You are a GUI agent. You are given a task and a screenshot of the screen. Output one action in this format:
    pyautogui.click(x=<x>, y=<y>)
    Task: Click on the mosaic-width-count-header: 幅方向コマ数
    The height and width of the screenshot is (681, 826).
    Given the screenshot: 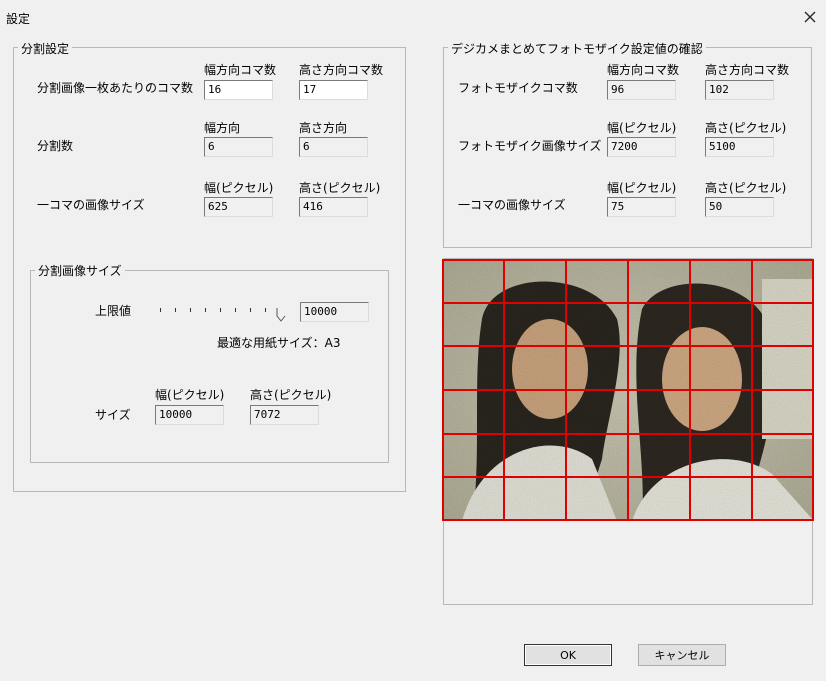 What is the action you would take?
    pyautogui.click(x=643, y=70)
    